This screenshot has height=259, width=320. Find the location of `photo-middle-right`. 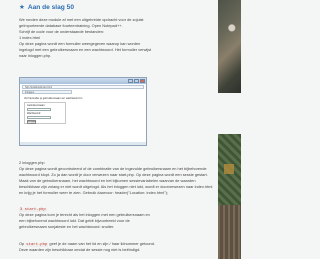

photo-middle-right is located at coordinates (229, 169).